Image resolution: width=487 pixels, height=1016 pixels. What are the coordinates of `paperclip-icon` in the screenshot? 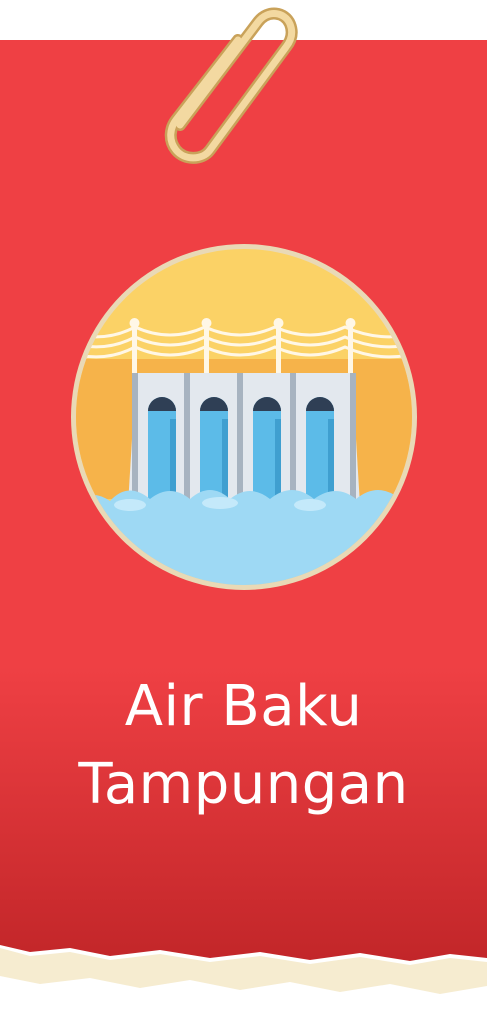 It's located at (220, 82).